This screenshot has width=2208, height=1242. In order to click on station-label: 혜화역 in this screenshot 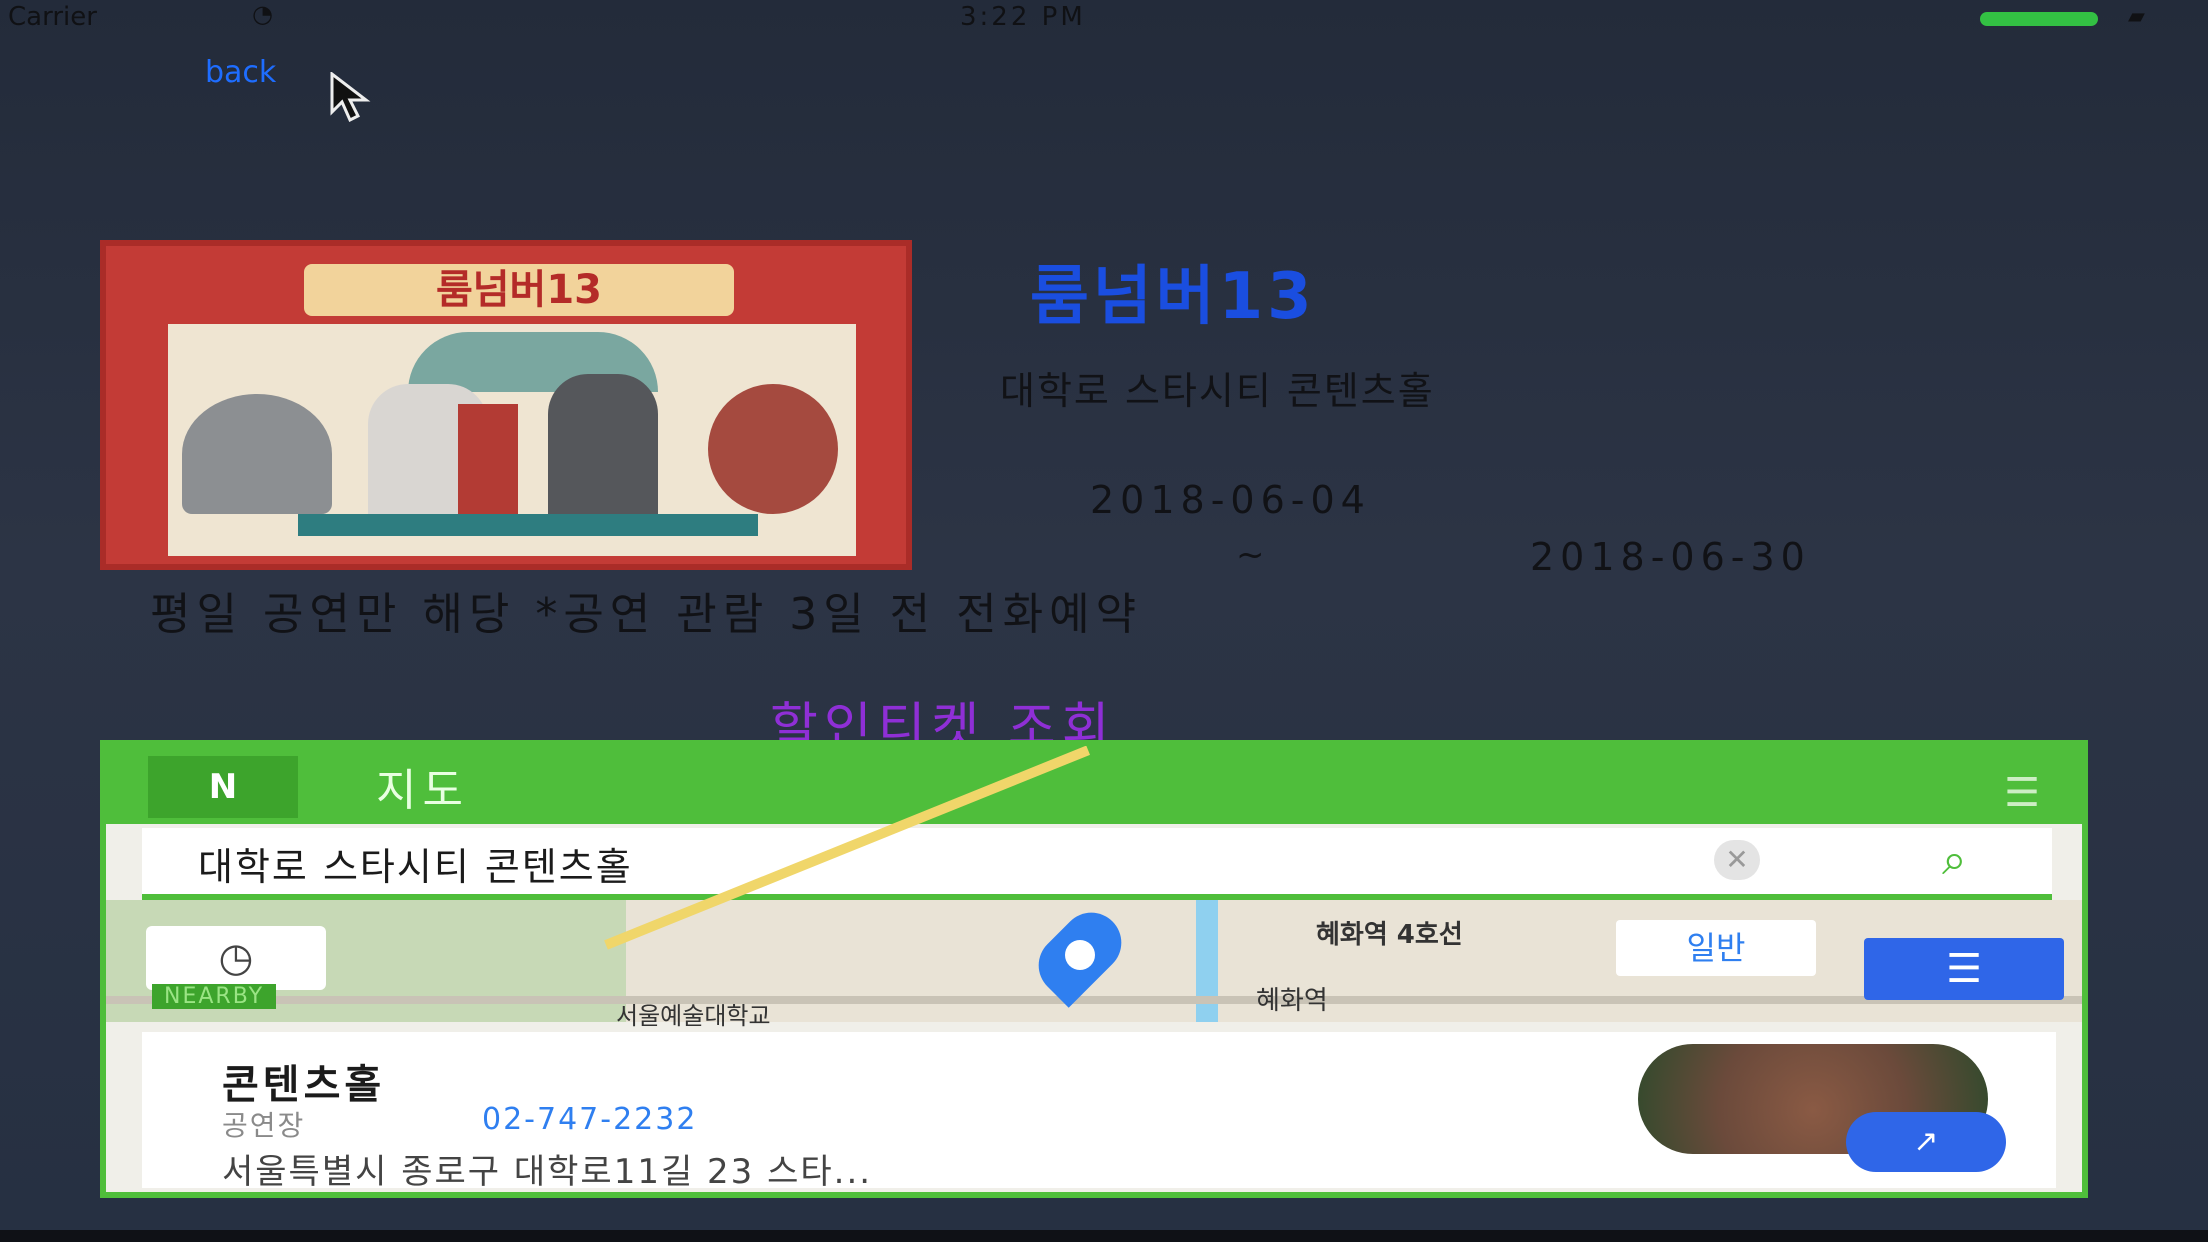, I will do `click(1292, 1001)`.